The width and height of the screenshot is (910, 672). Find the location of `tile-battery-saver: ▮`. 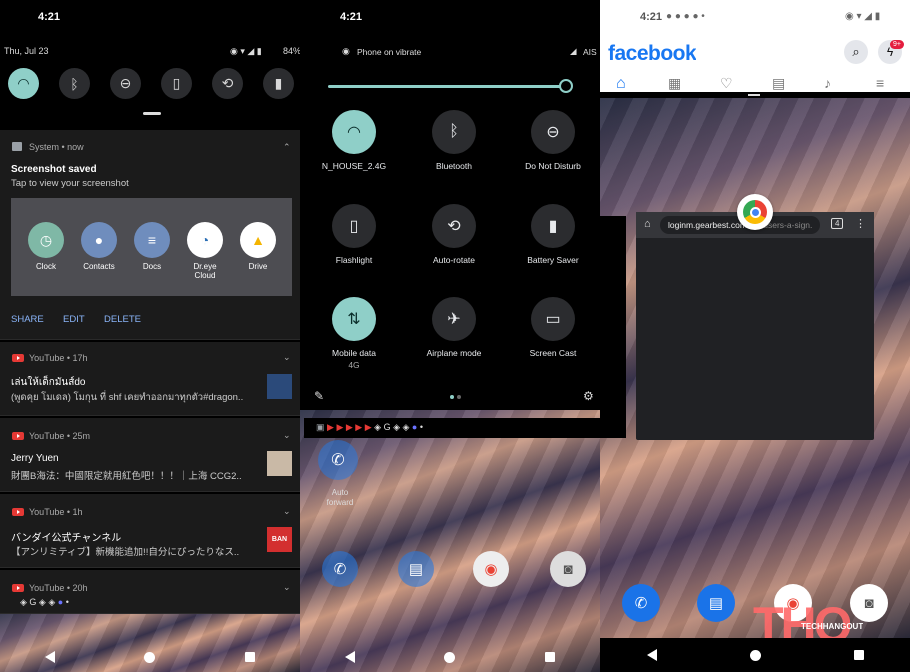

tile-battery-saver: ▮ is located at coordinates (553, 226).